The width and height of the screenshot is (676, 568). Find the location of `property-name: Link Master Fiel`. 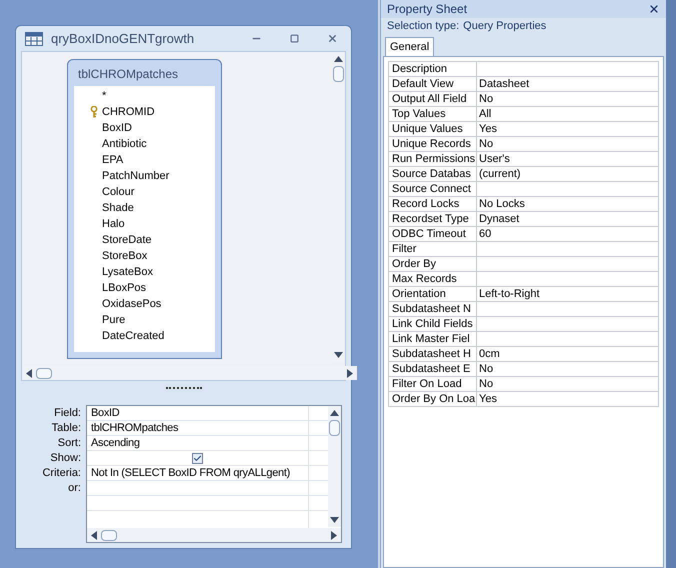

property-name: Link Master Fiel is located at coordinates (433, 339).